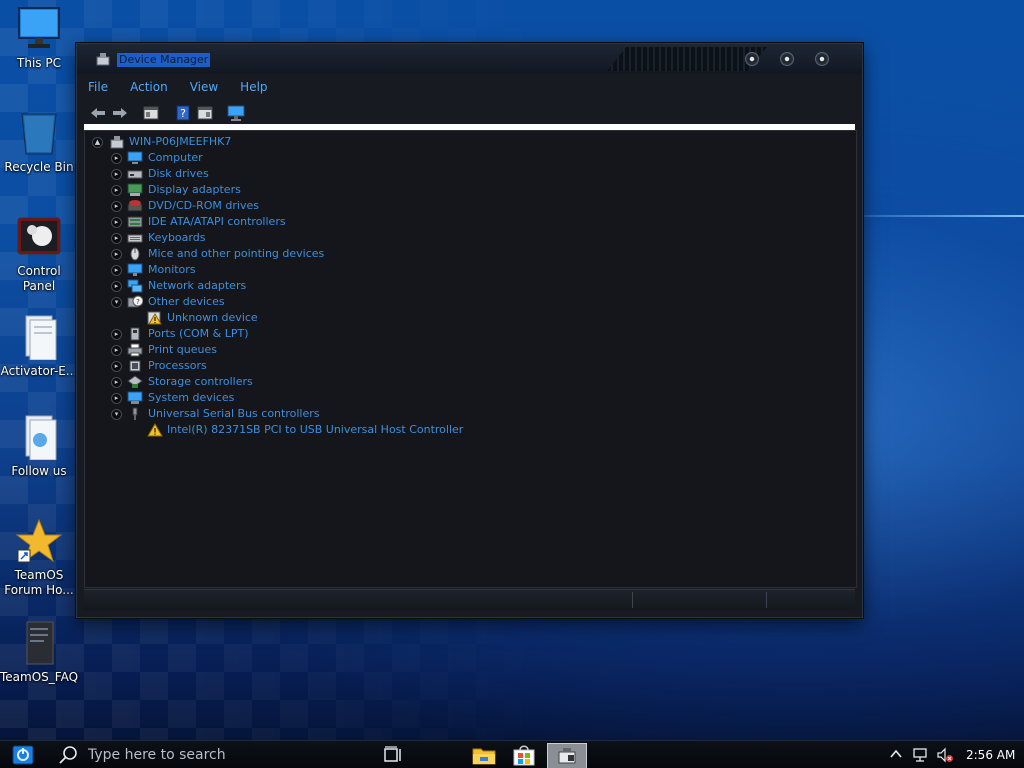 The image size is (1024, 768). I want to click on ide-controller-icon, so click(135, 222).